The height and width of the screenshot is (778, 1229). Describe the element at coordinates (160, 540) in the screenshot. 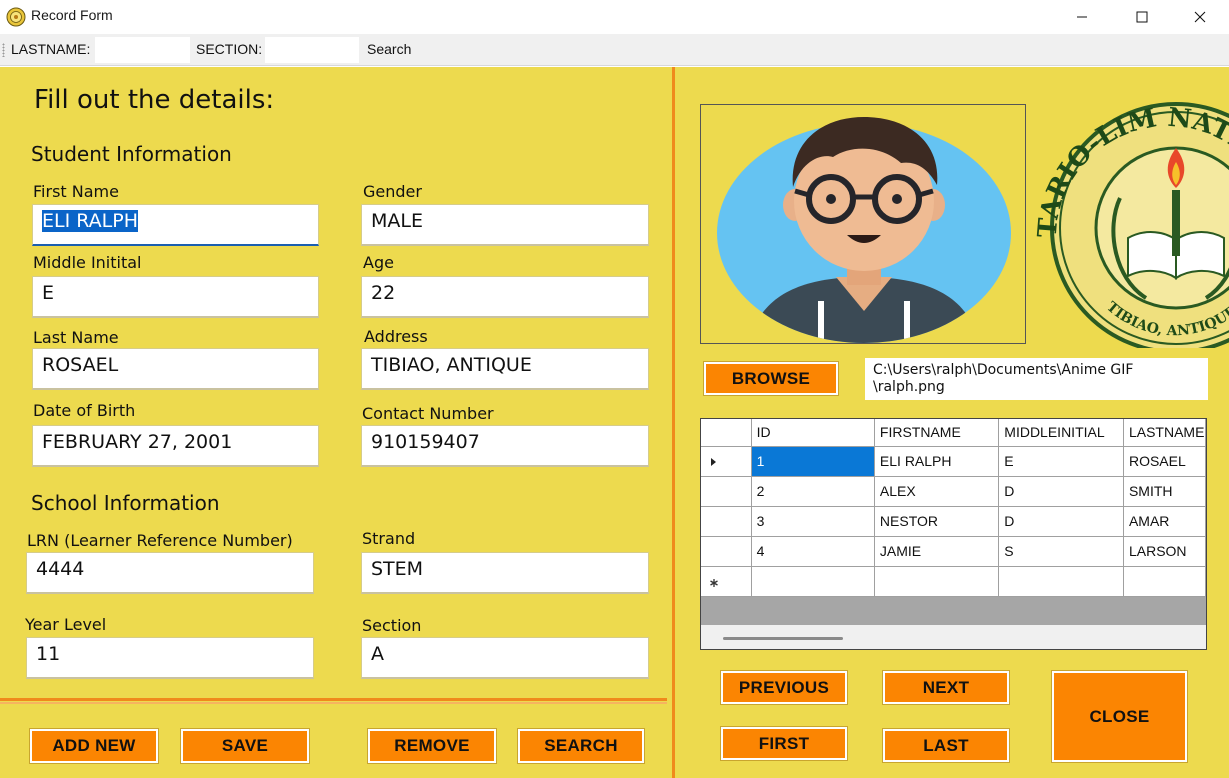

I see `lrn-label: LRN (Learner Reference Number)` at that location.